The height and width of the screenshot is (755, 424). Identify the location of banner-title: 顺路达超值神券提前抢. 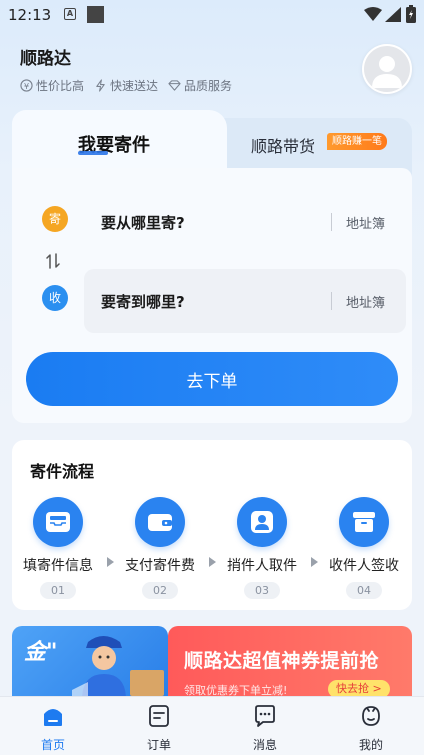
(282, 661).